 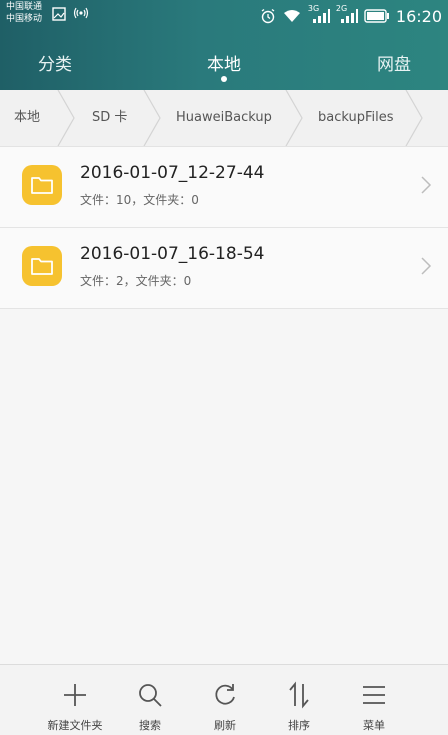 What do you see at coordinates (24, 13) in the screenshot?
I see `carrier-info: 中国联通 中国移动` at bounding box center [24, 13].